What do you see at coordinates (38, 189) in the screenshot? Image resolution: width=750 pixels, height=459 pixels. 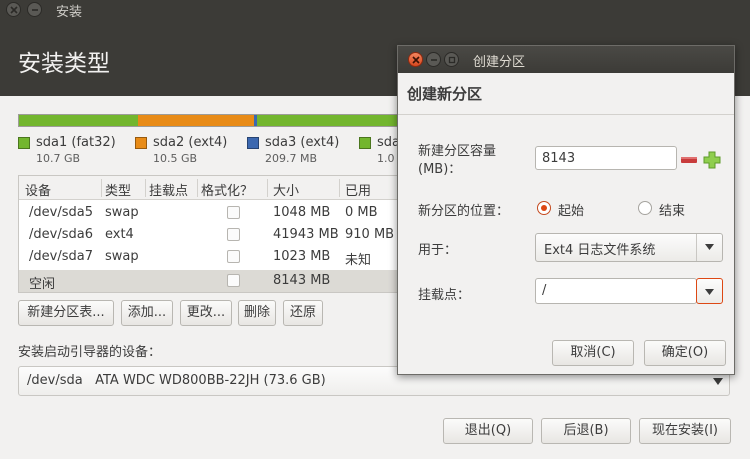 I see `column-header: 设备` at bounding box center [38, 189].